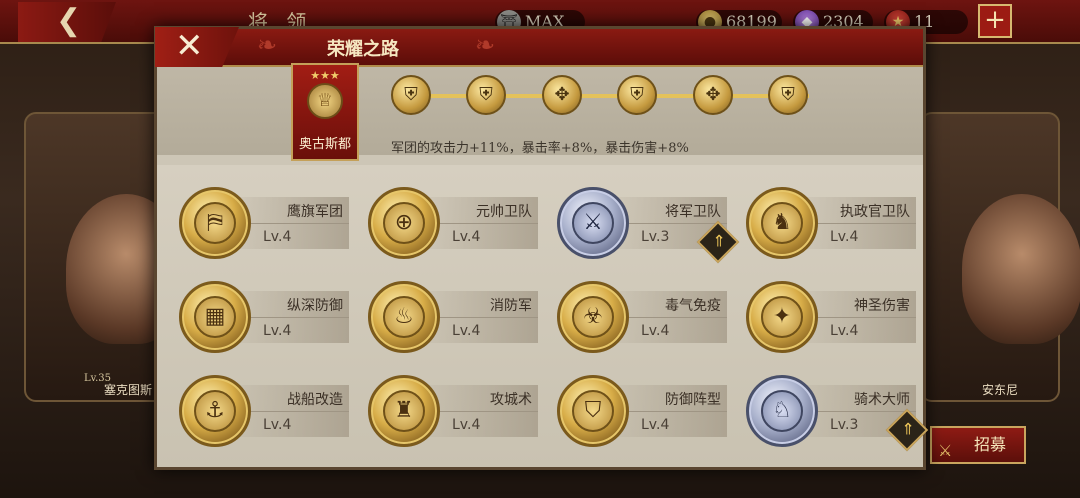 This screenshot has width=1080, height=498. Describe the element at coordinates (788, 95) in the screenshot. I see `path-node-6: ⛨` at that location.